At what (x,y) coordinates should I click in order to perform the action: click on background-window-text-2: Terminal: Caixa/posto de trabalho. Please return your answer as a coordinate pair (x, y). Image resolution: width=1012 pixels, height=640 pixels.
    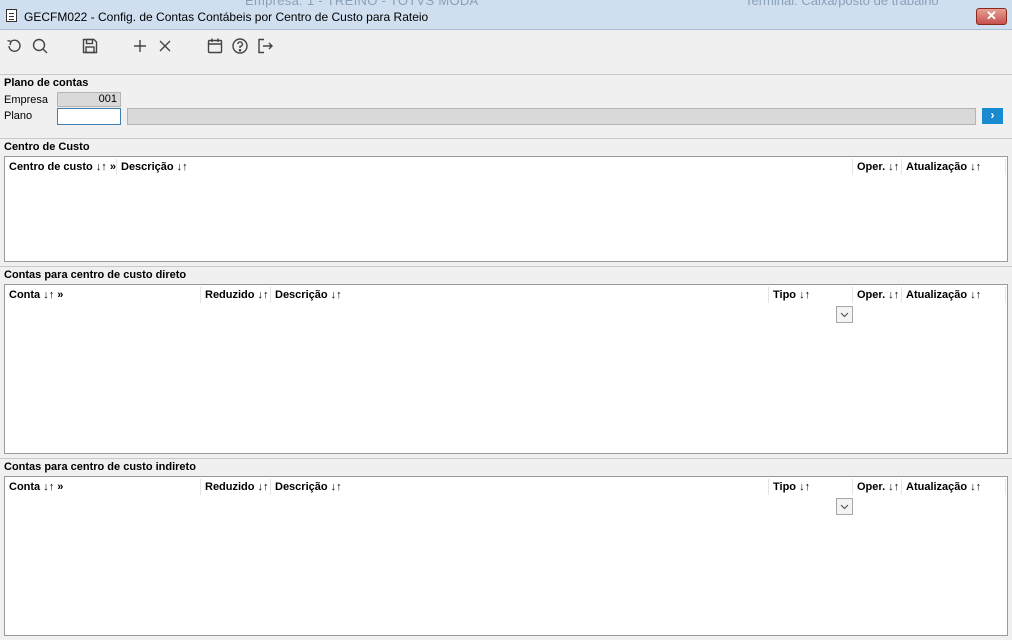
    Looking at the image, I should click on (842, 4).